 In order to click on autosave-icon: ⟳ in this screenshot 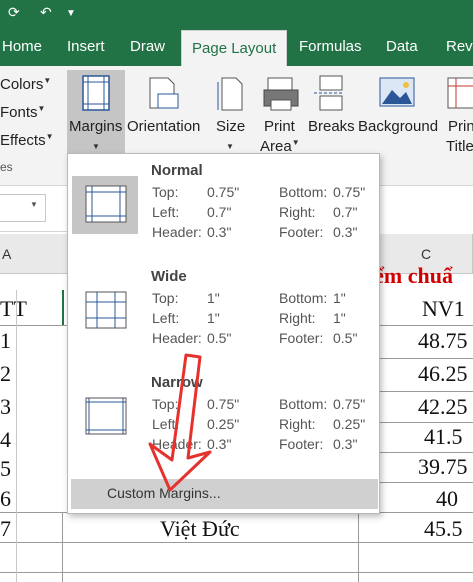, I will do `click(14, 12)`.